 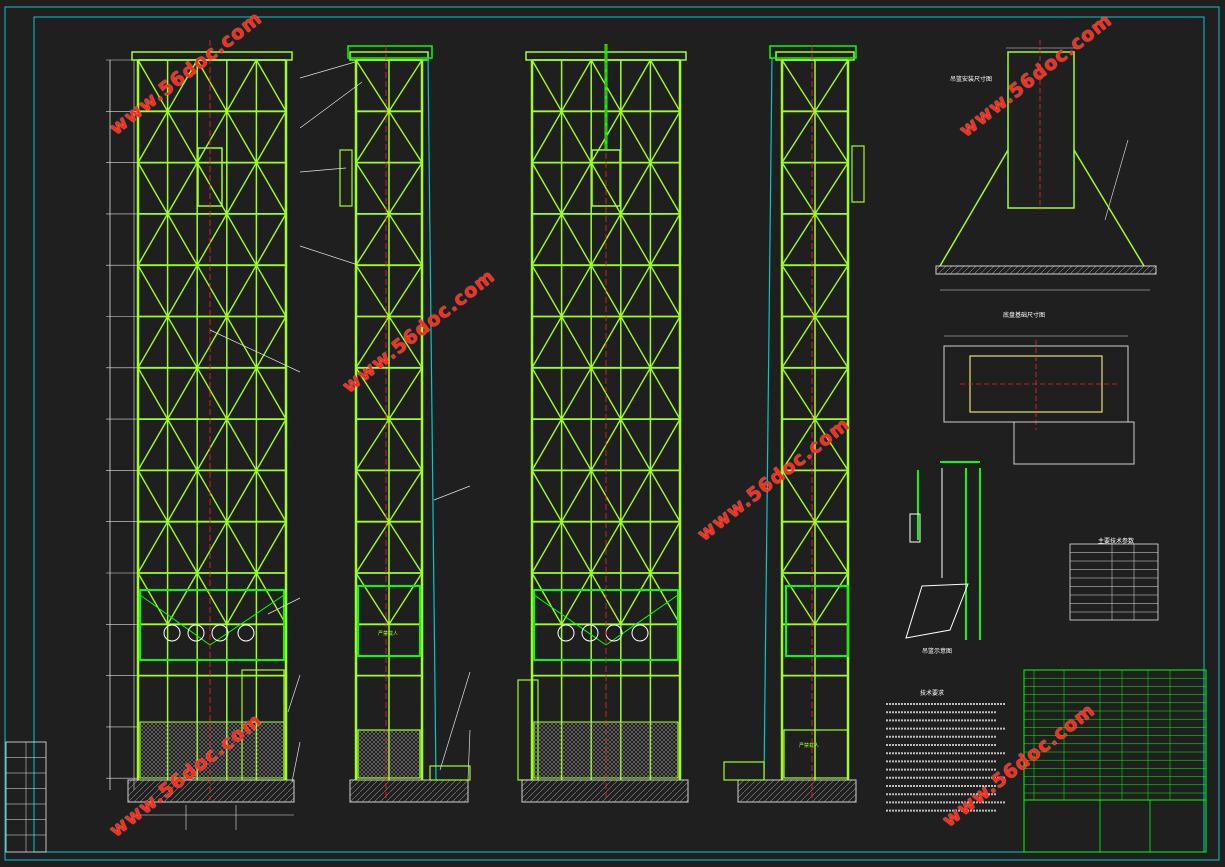 I want to click on params-table-title: 主要技术参数, so click(x=1116, y=541).